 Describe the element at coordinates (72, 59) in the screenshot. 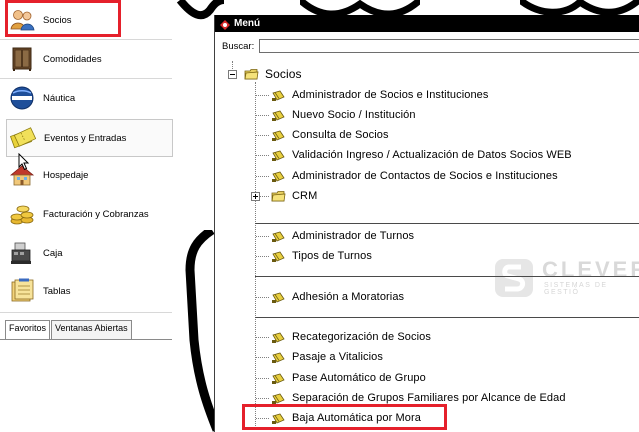

I see `nav-item-label: Comodidades` at that location.